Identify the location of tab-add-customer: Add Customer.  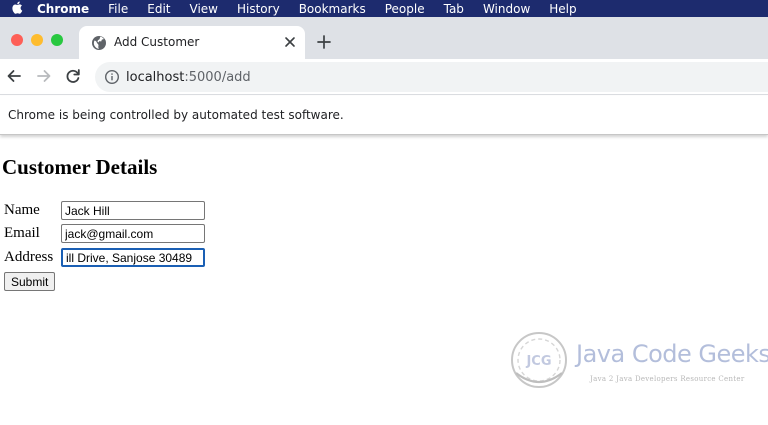
(192, 42).